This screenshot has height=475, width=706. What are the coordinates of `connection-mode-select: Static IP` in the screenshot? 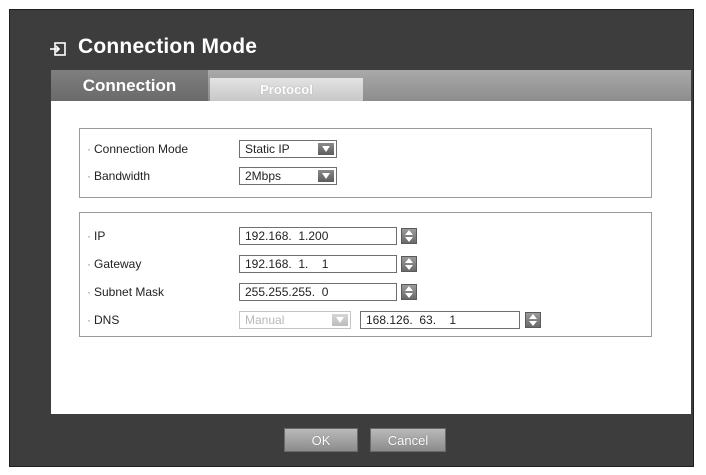 It's located at (288, 149).